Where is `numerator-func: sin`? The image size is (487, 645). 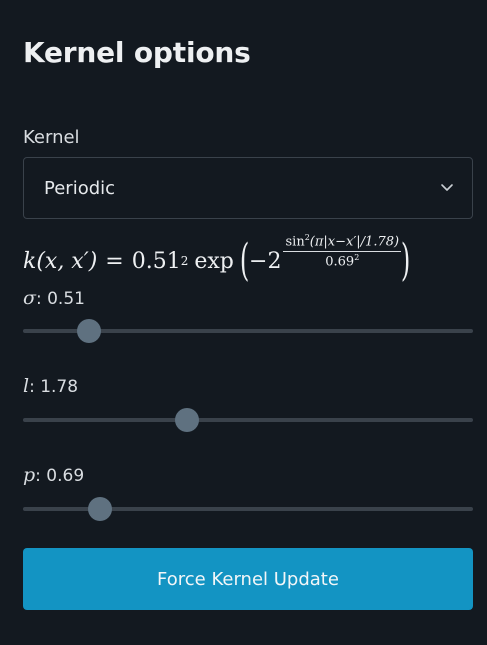 numerator-func: sin is located at coordinates (295, 242).